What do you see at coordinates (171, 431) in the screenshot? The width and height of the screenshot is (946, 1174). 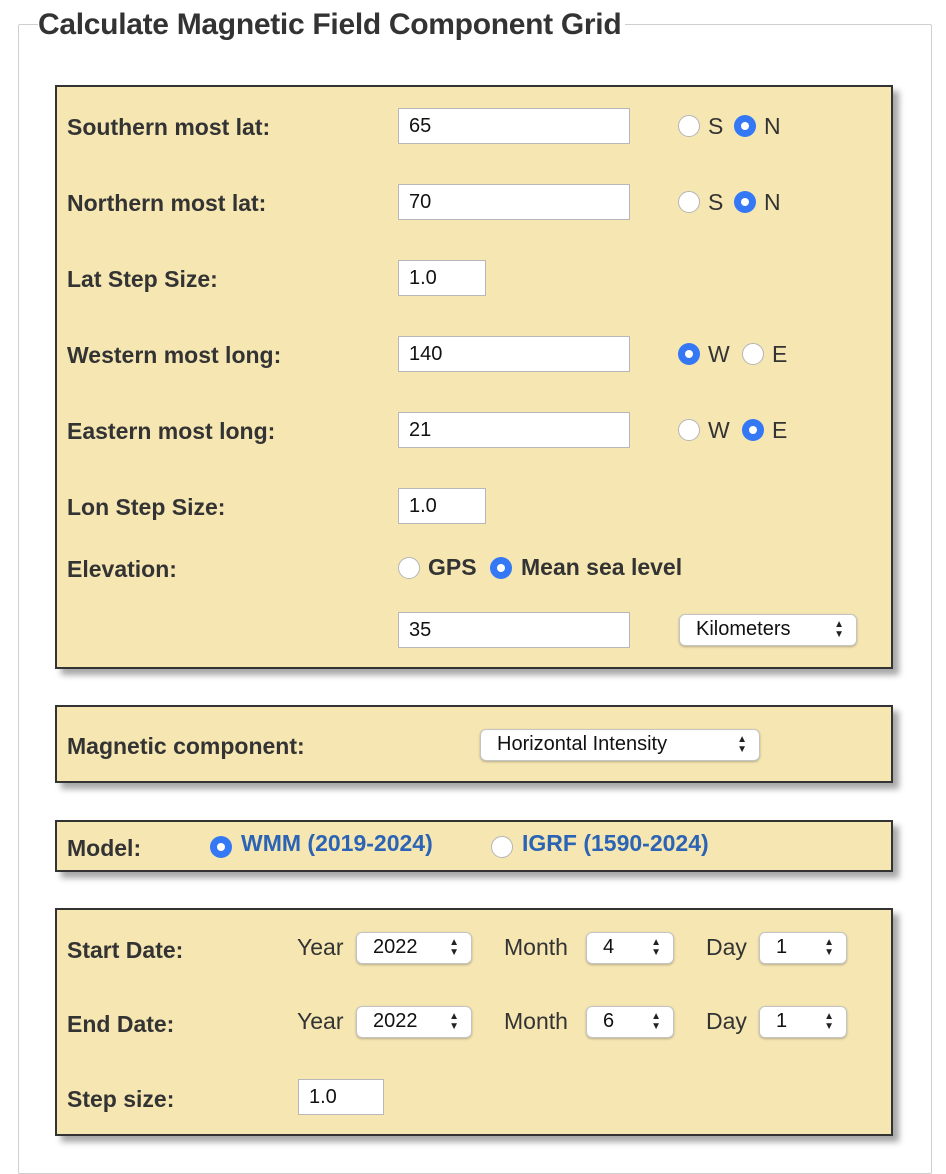 I see `east-long-label: Eastern most long:` at bounding box center [171, 431].